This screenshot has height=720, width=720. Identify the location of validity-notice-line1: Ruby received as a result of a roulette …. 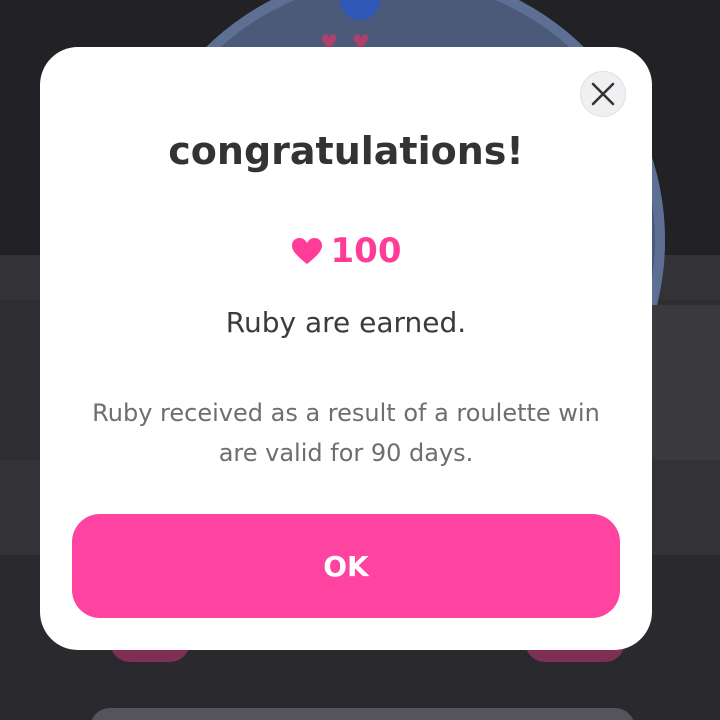
(346, 413).